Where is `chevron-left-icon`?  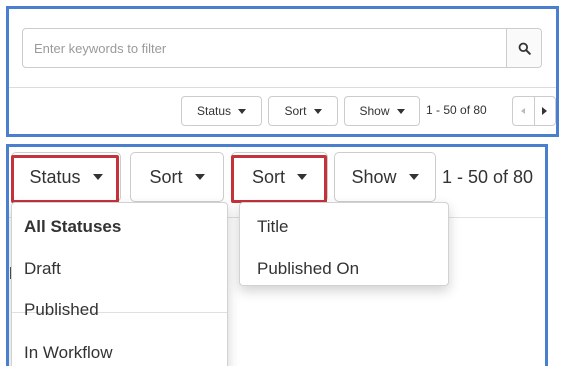 chevron-left-icon is located at coordinates (523, 111).